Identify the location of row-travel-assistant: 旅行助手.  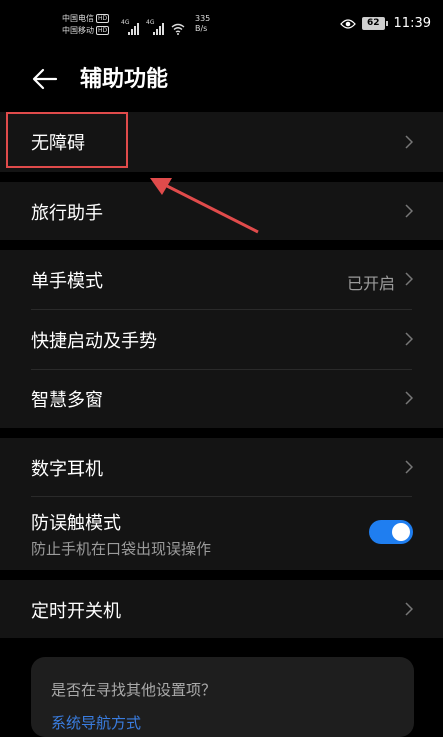
(221, 211).